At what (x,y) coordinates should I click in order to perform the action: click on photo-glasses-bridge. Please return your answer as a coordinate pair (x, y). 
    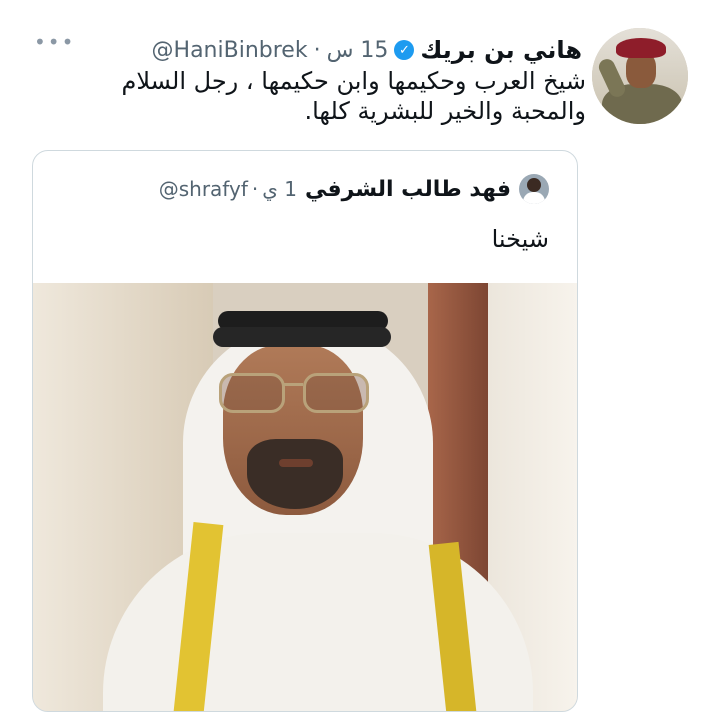
    Looking at the image, I should click on (292, 384).